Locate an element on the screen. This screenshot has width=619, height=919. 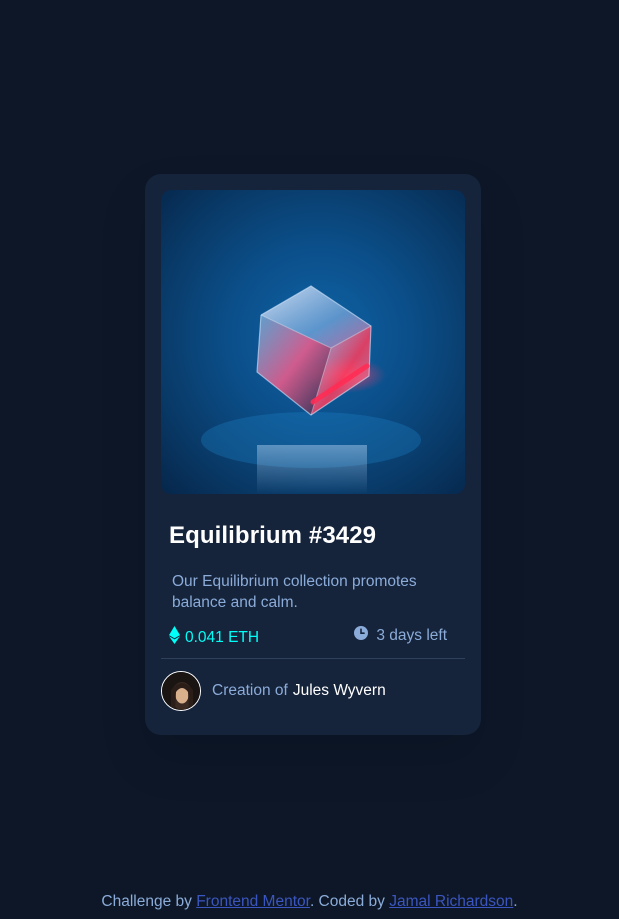
creator-name-link: Jules Wyvern is located at coordinates (339, 691).